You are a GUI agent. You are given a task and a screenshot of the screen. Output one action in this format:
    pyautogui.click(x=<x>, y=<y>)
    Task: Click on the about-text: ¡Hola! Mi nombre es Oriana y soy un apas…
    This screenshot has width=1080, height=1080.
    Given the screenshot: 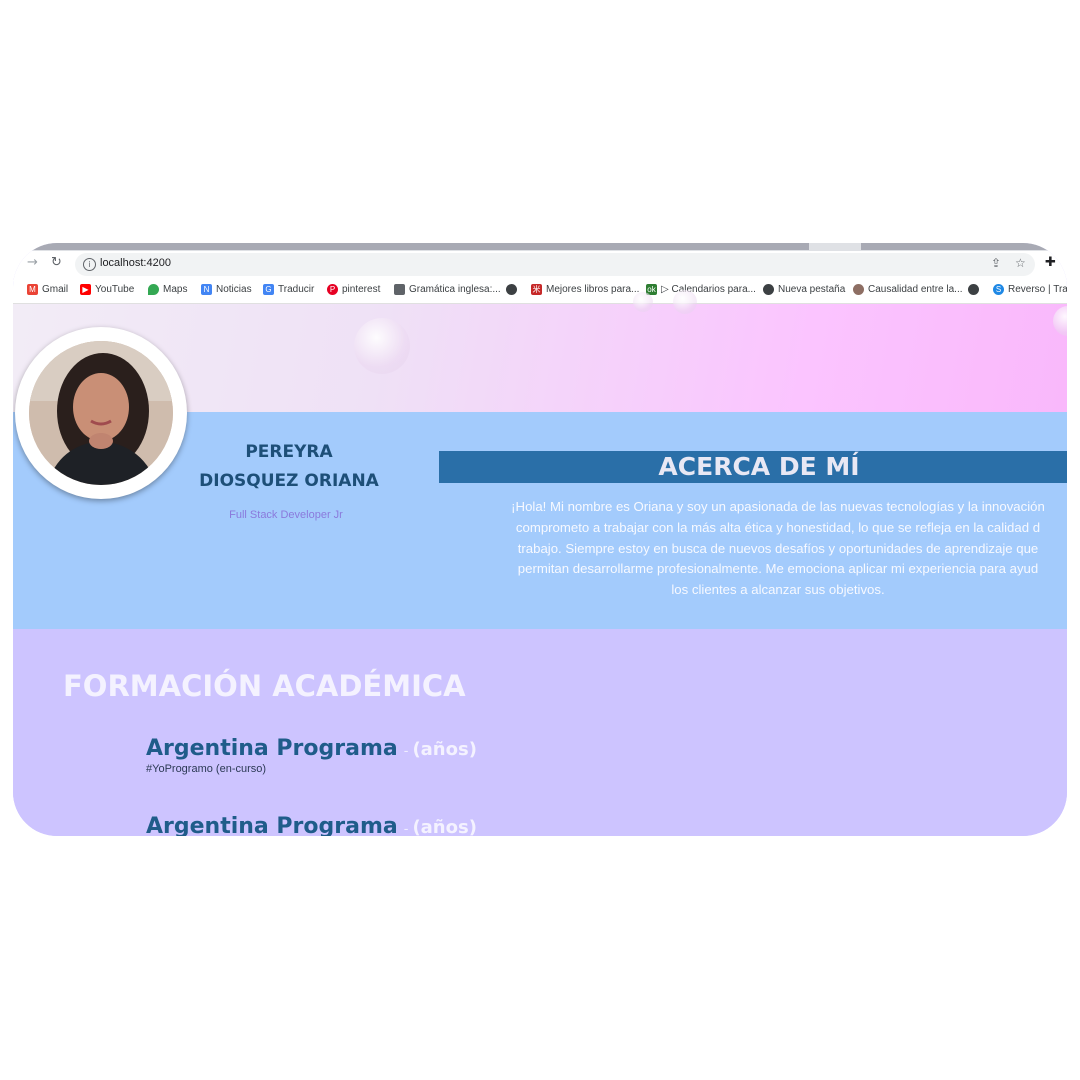 What is the action you would take?
    pyautogui.click(x=763, y=549)
    